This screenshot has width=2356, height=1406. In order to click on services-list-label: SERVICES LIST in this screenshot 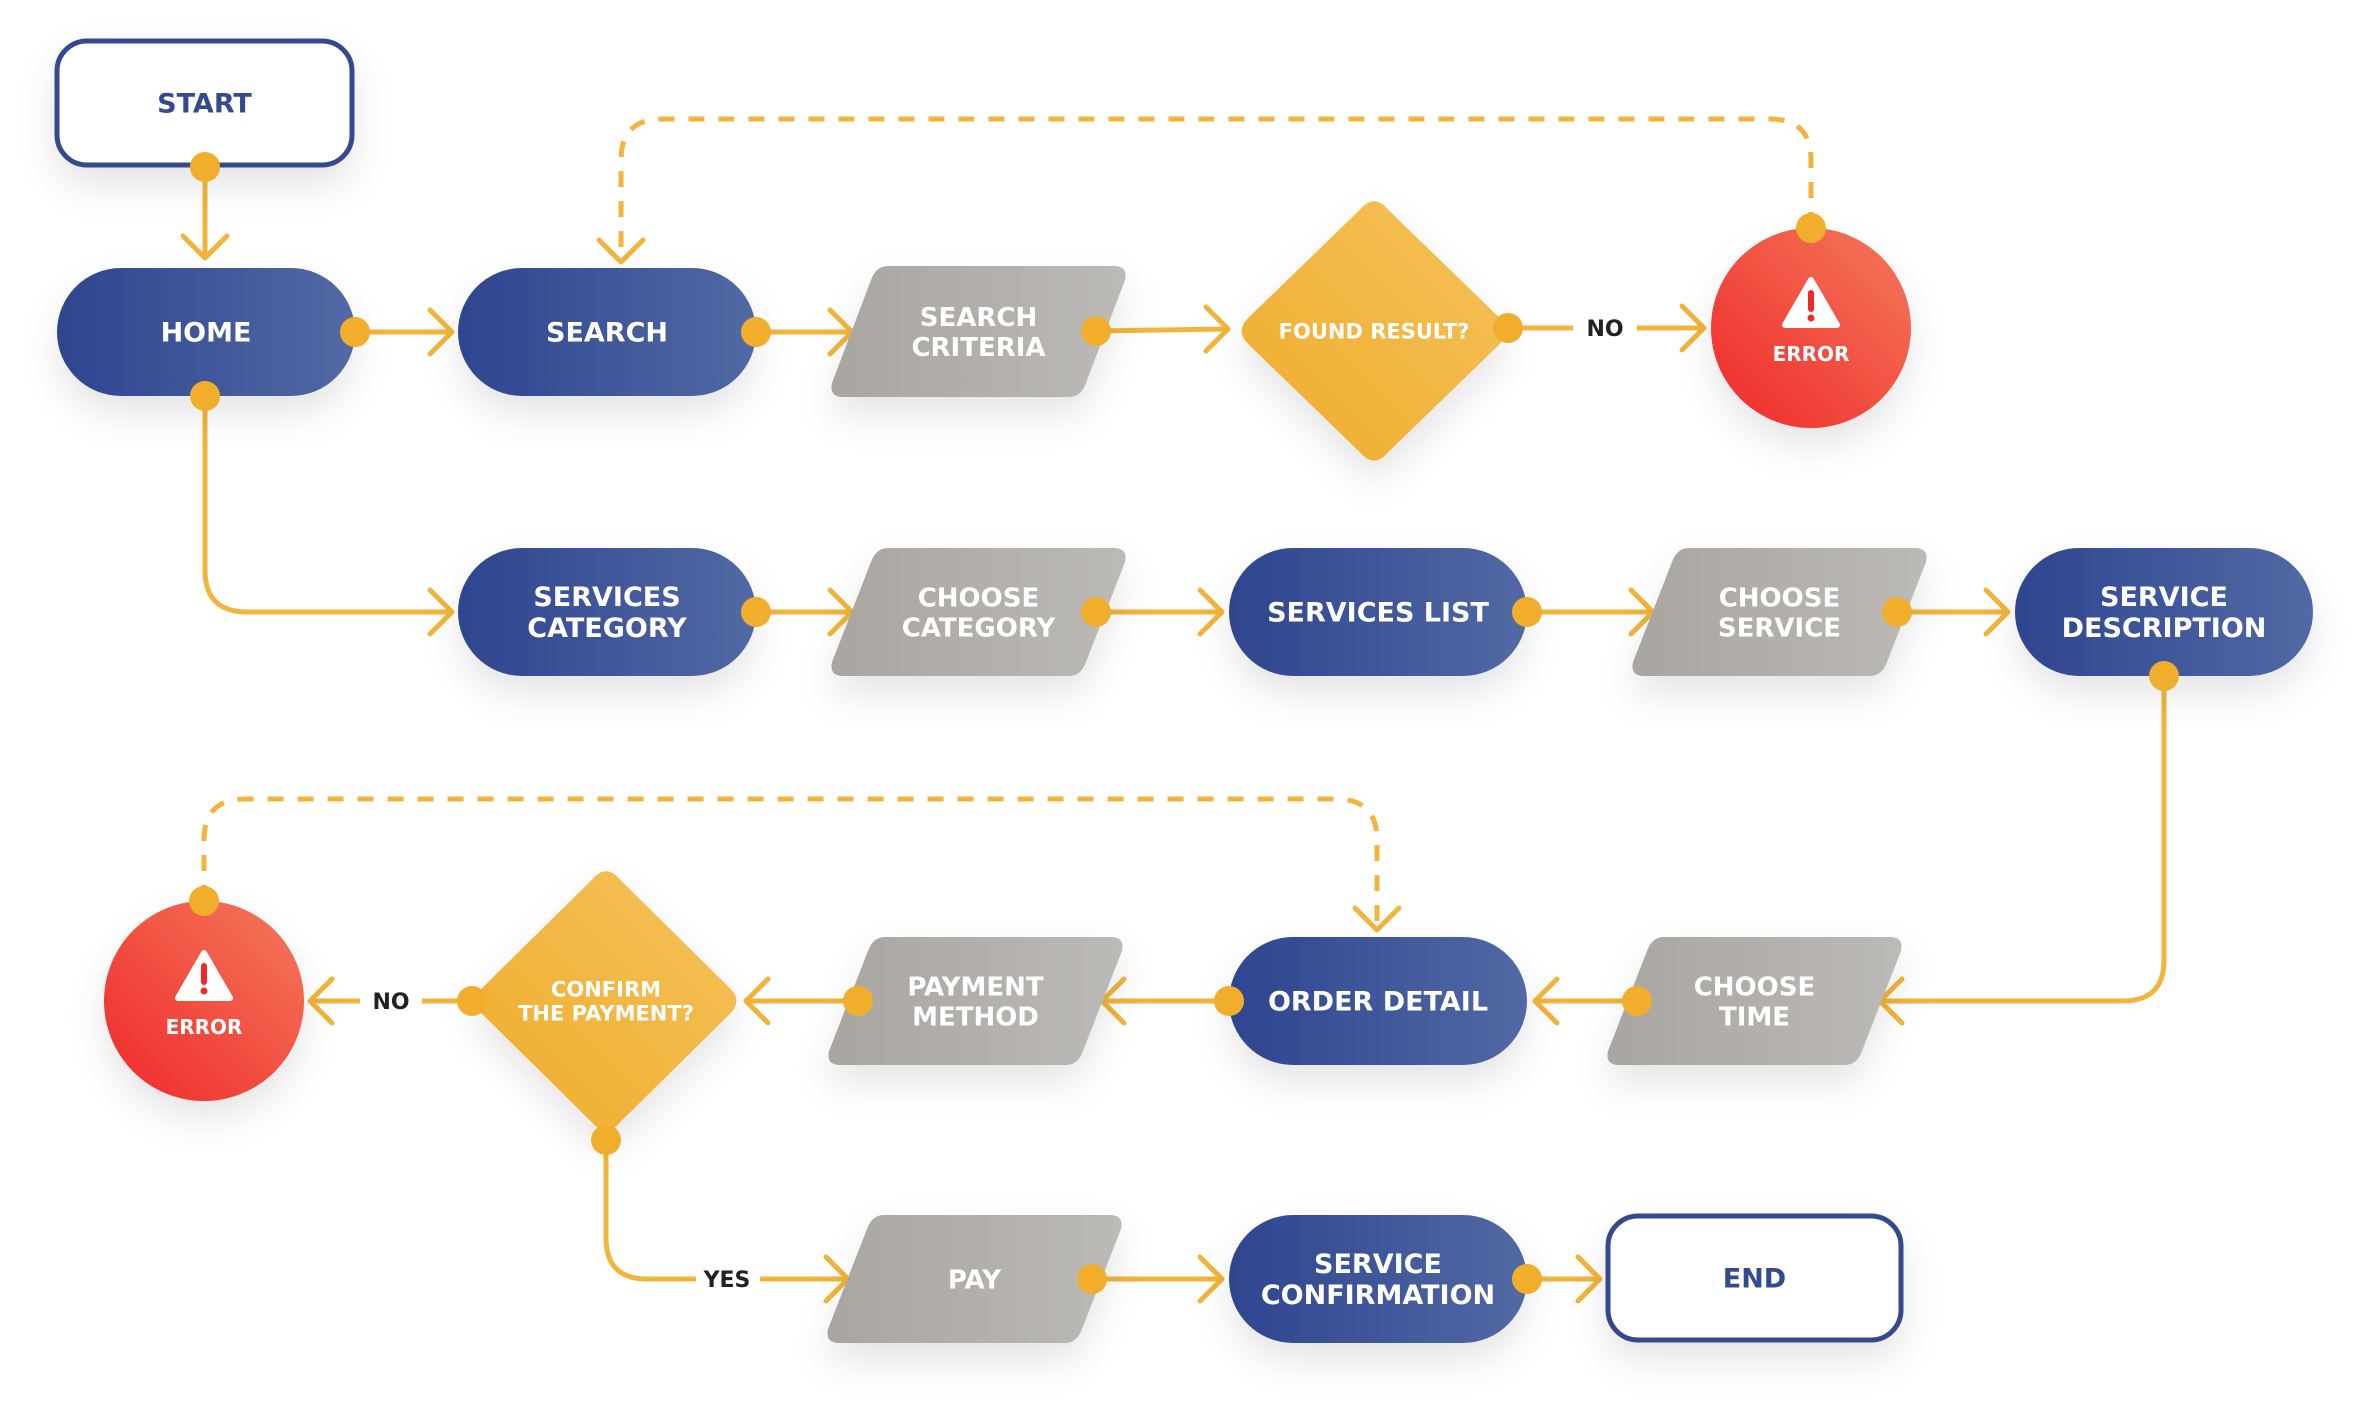, I will do `click(1378, 613)`.